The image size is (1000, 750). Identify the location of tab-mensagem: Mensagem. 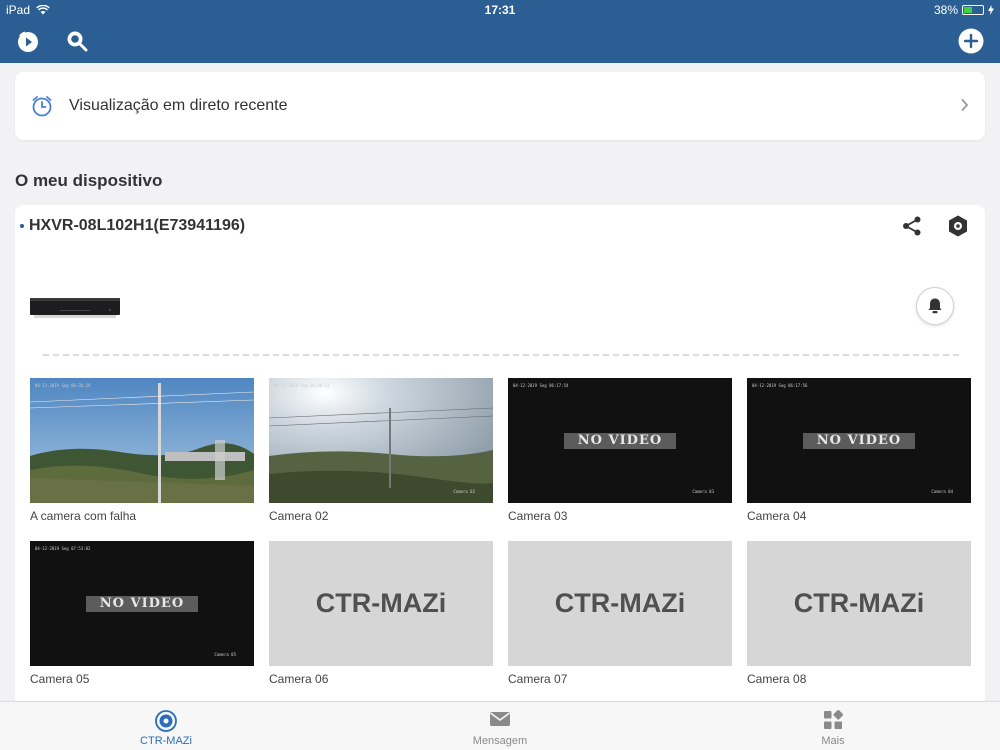
(500, 726).